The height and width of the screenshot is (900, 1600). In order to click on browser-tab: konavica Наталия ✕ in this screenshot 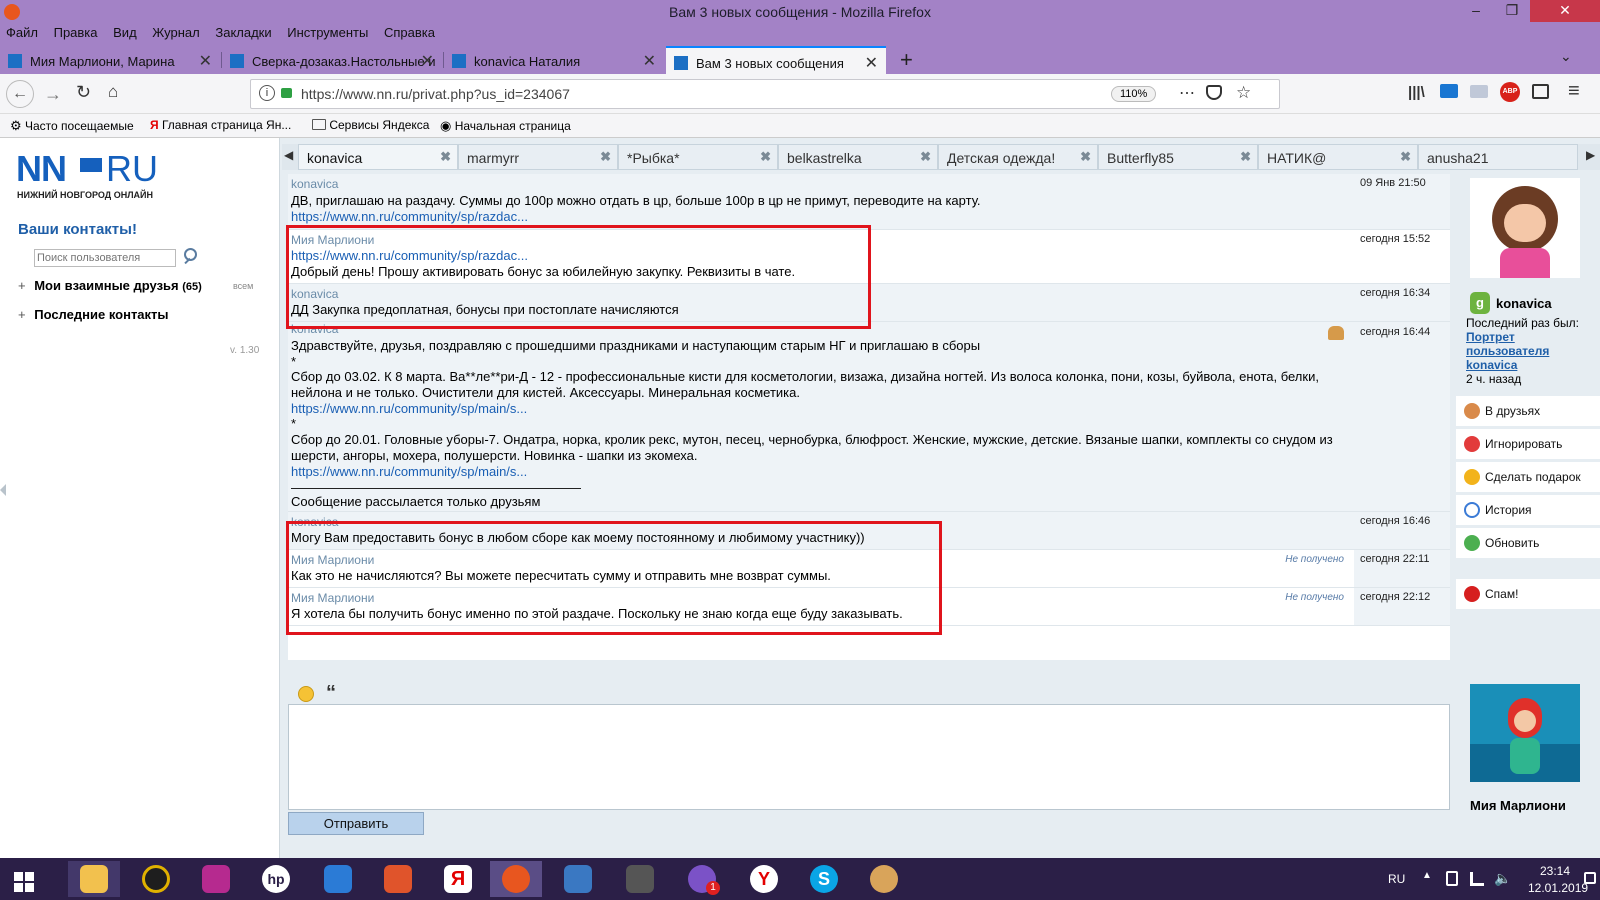, I will do `click(554, 60)`.